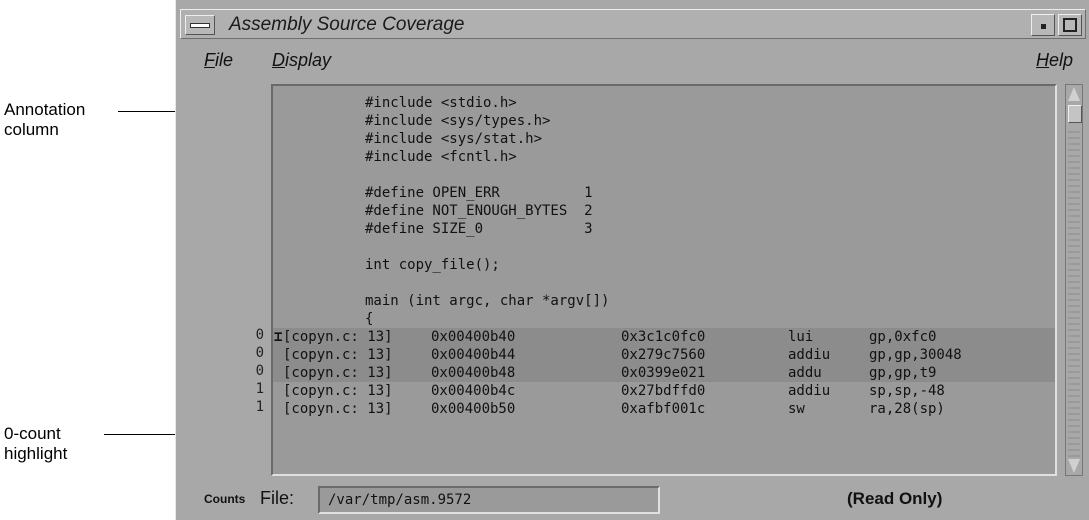 Image resolution: width=1089 pixels, height=520 pixels. Describe the element at coordinates (277, 498) in the screenshot. I see `file-label: File:` at that location.